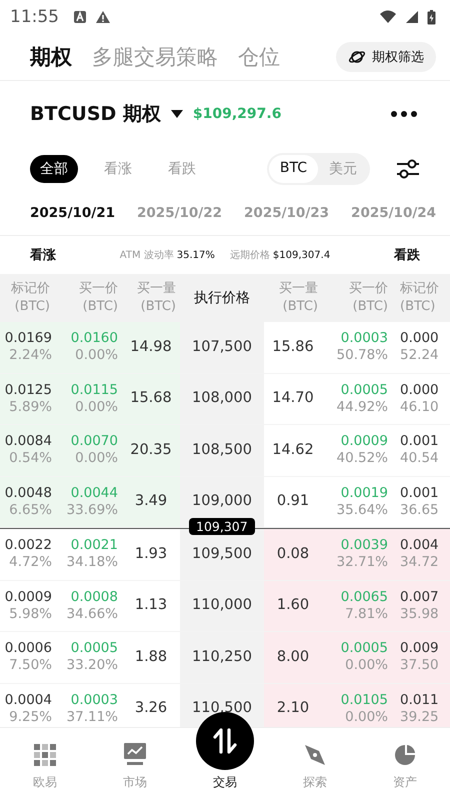 Image resolution: width=450 pixels, height=800 pixels. Describe the element at coordinates (408, 169) in the screenshot. I see `settings-icon` at that location.